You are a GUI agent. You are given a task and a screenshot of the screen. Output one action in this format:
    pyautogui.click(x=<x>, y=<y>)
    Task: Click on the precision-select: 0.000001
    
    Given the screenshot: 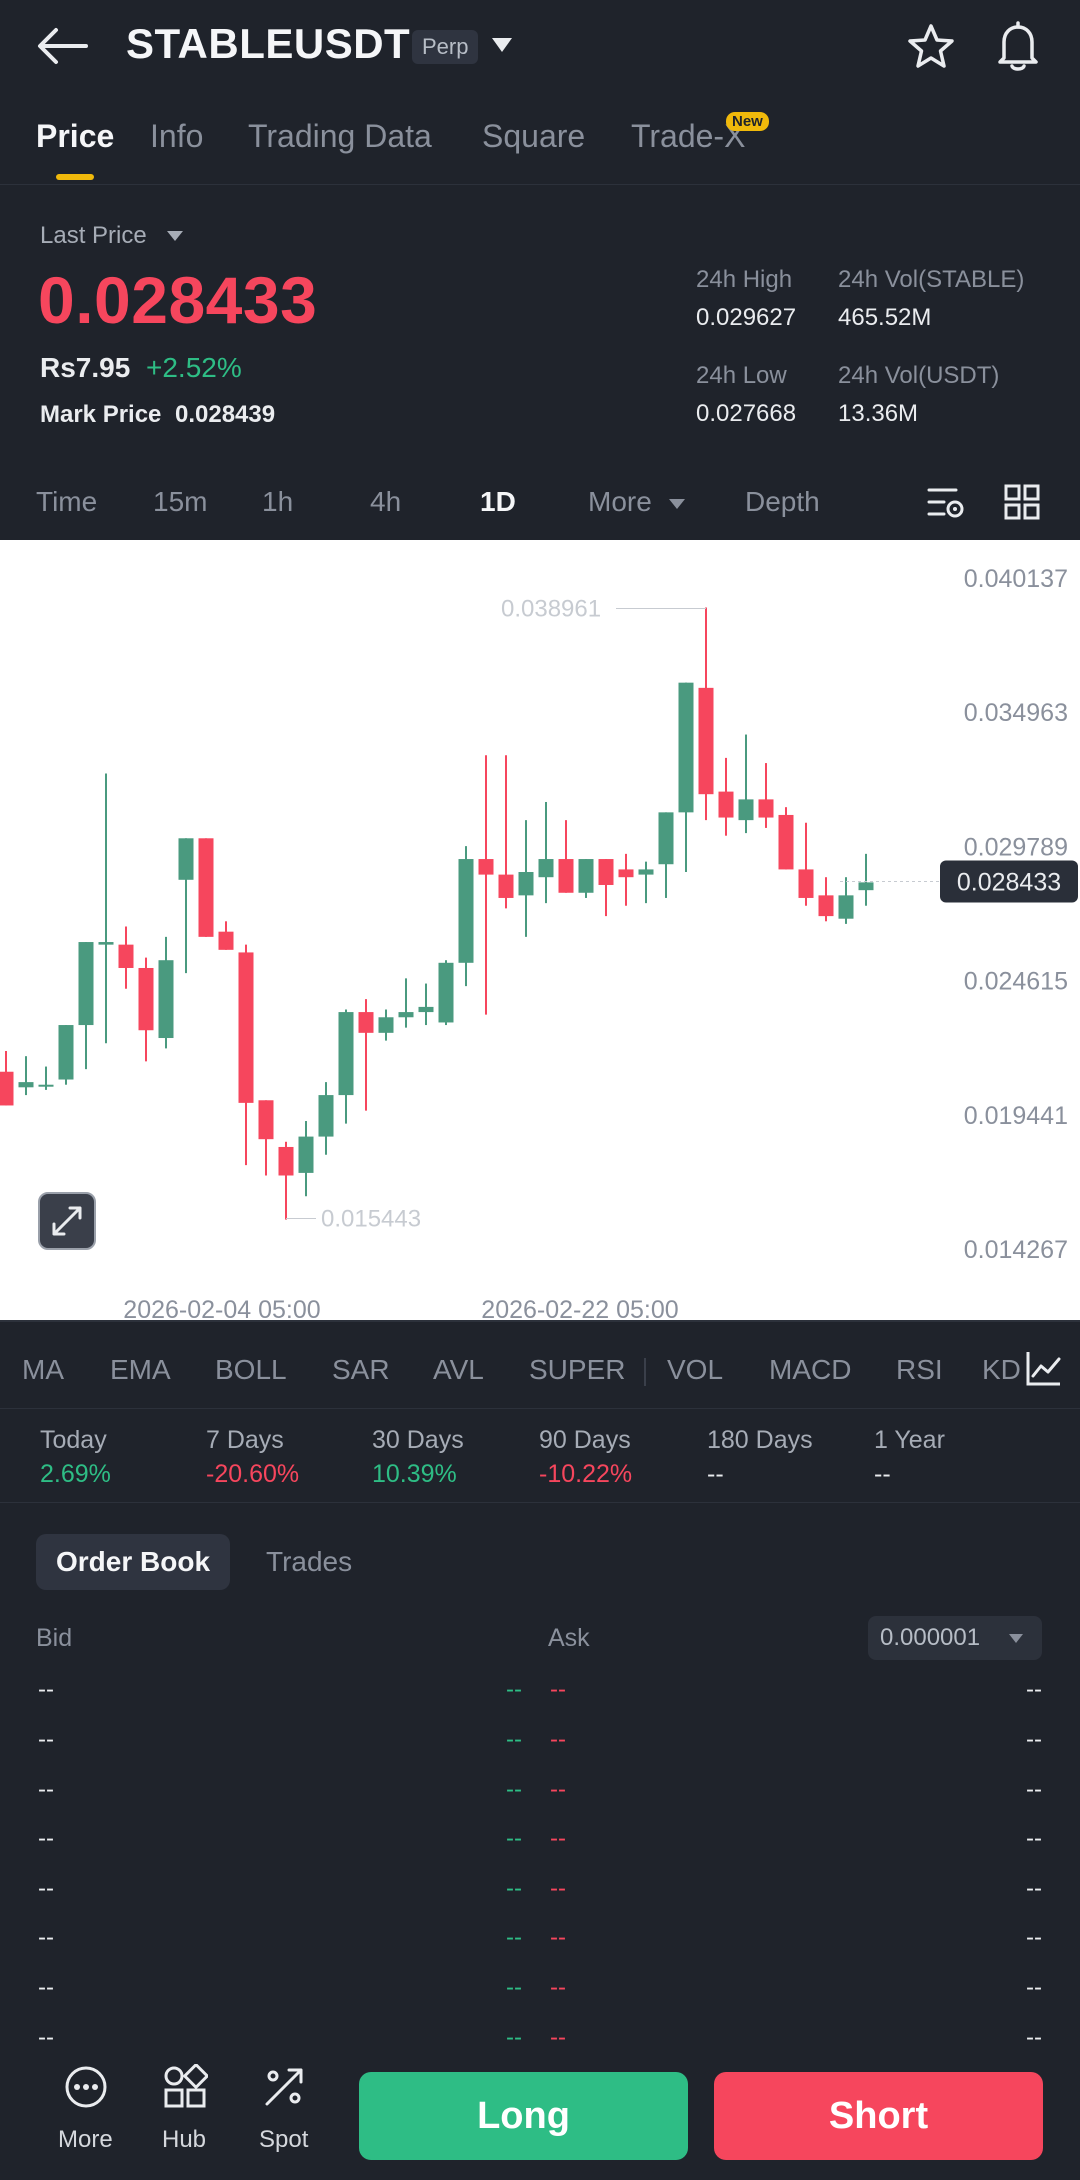 What is the action you would take?
    pyautogui.click(x=955, y=1638)
    